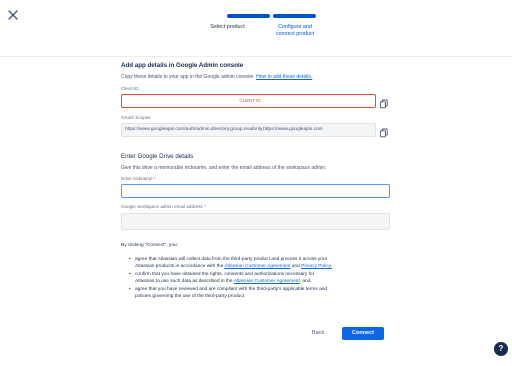 The image size is (512, 366). What do you see at coordinates (363, 333) in the screenshot?
I see `connect-button: Connect` at bounding box center [363, 333].